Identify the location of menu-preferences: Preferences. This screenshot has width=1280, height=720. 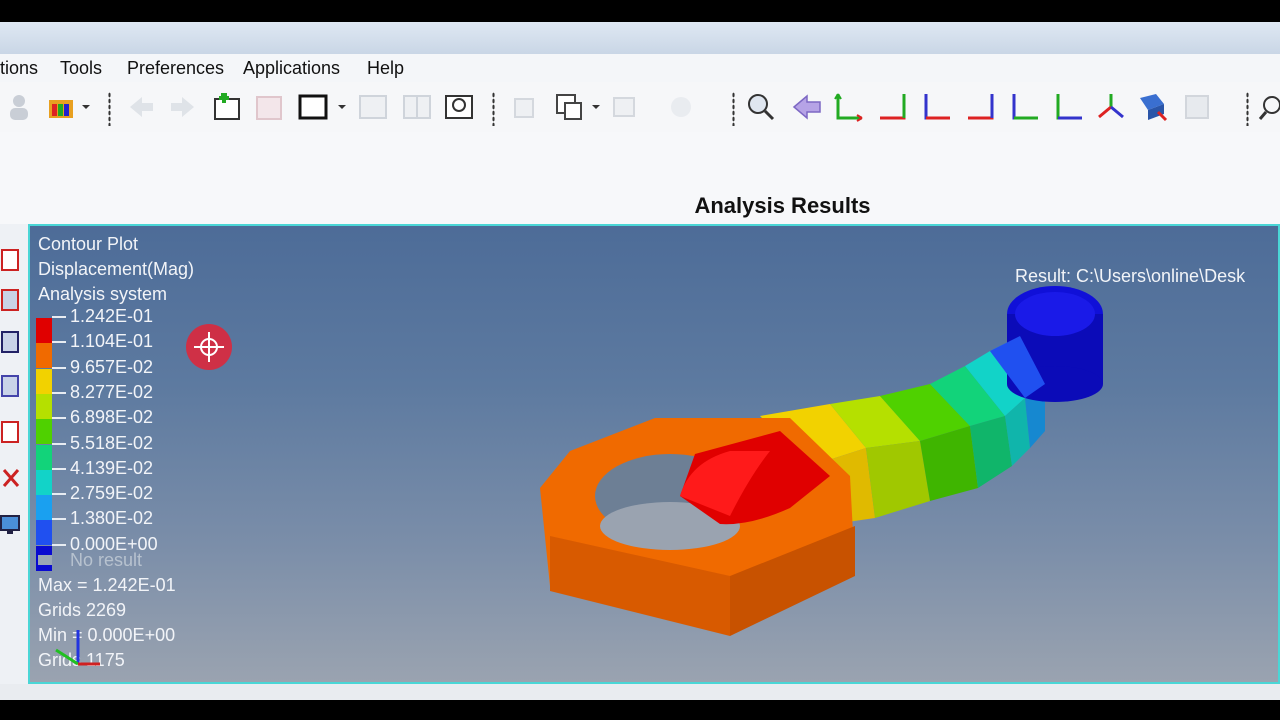
(175, 68).